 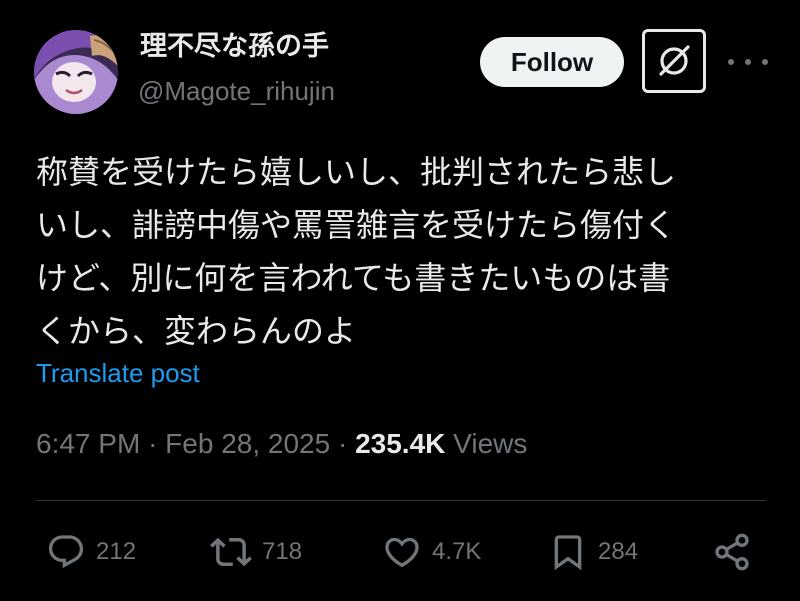 I want to click on tweet-meta: 6:47 PM · Feb 28, 2025 · 235.4K Views, so click(x=281, y=444).